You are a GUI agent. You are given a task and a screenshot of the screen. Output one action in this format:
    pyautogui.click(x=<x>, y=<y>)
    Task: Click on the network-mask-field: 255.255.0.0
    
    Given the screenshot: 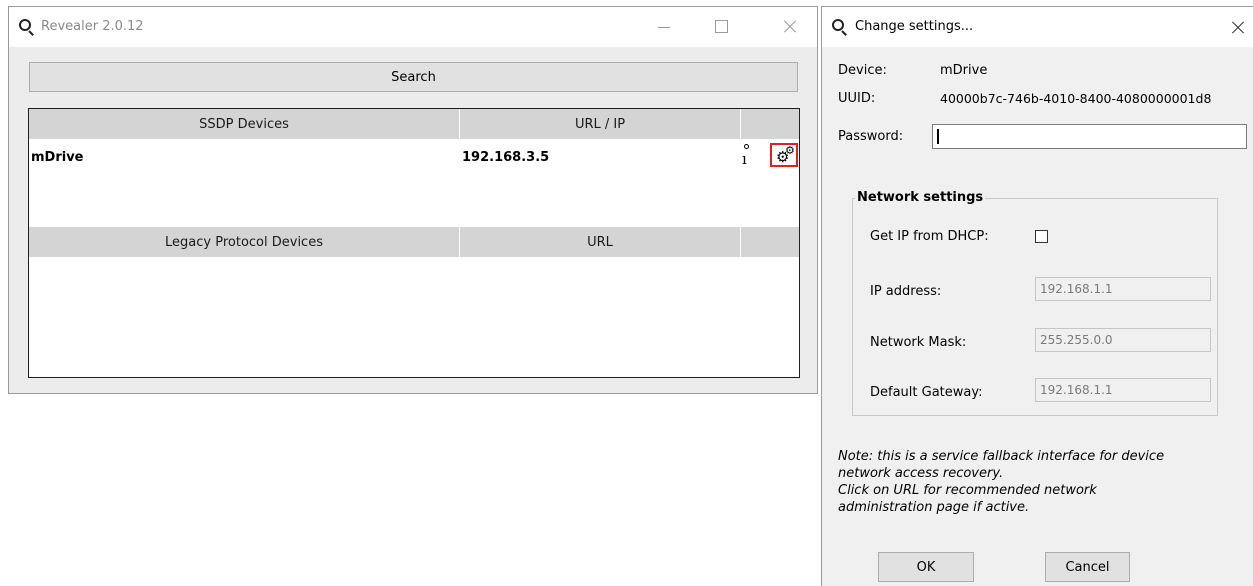 What is the action you would take?
    pyautogui.click(x=1123, y=340)
    